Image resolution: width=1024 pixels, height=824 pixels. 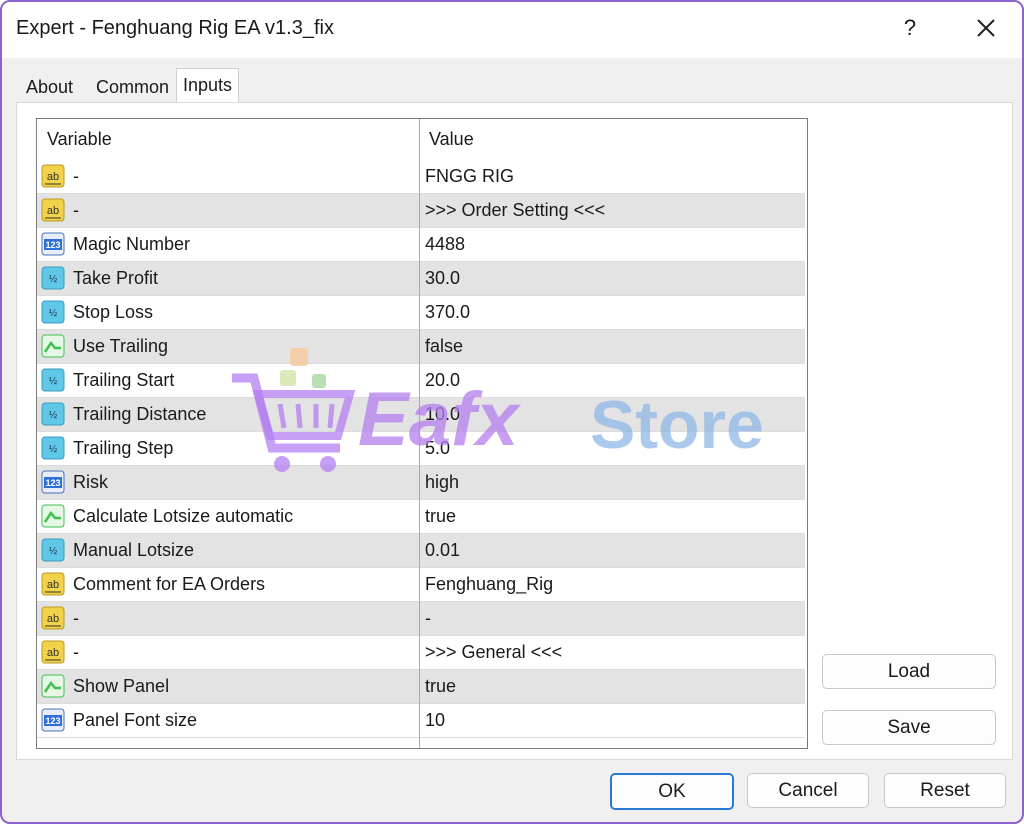 I want to click on tab-about: About, so click(x=49, y=87).